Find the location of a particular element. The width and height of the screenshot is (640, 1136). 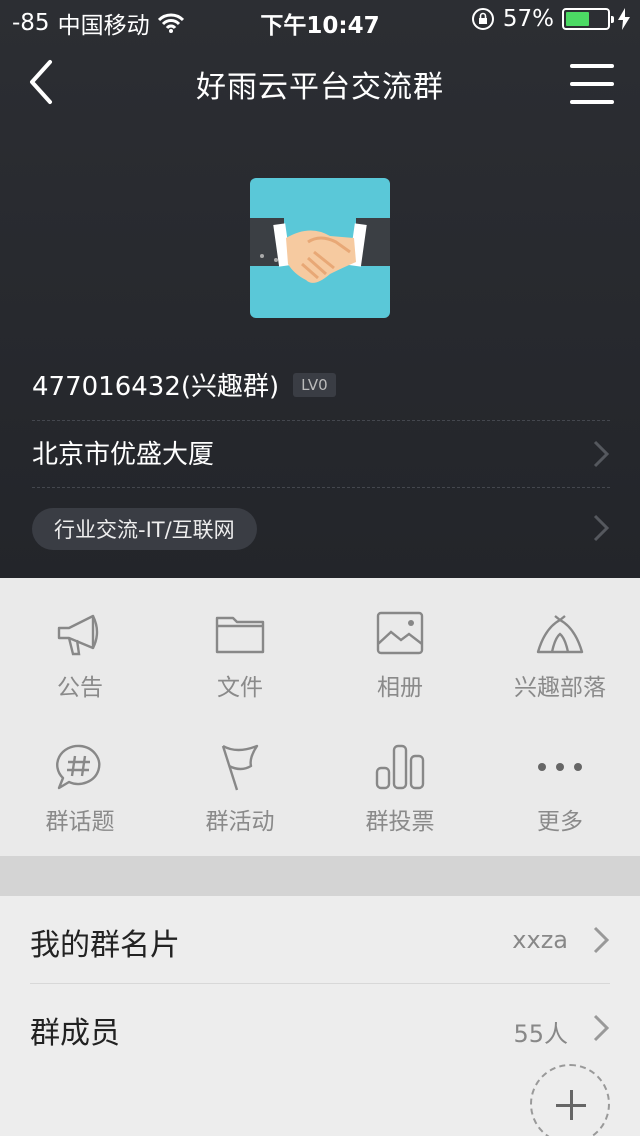

group-location: 北京市优盛大厦 is located at coordinates (123, 455).